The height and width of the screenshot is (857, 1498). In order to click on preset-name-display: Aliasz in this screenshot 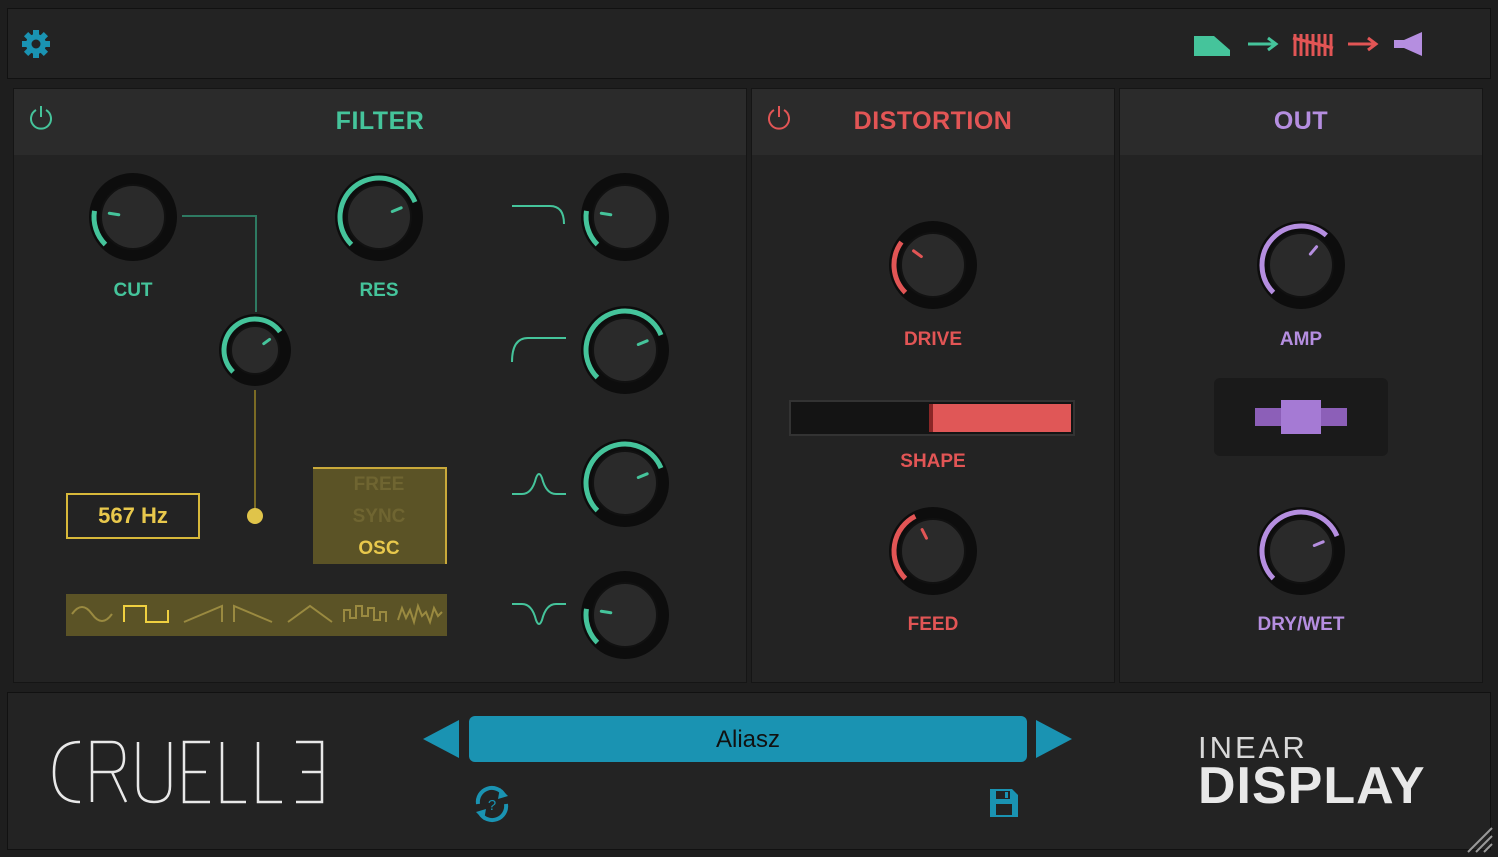, I will do `click(748, 739)`.